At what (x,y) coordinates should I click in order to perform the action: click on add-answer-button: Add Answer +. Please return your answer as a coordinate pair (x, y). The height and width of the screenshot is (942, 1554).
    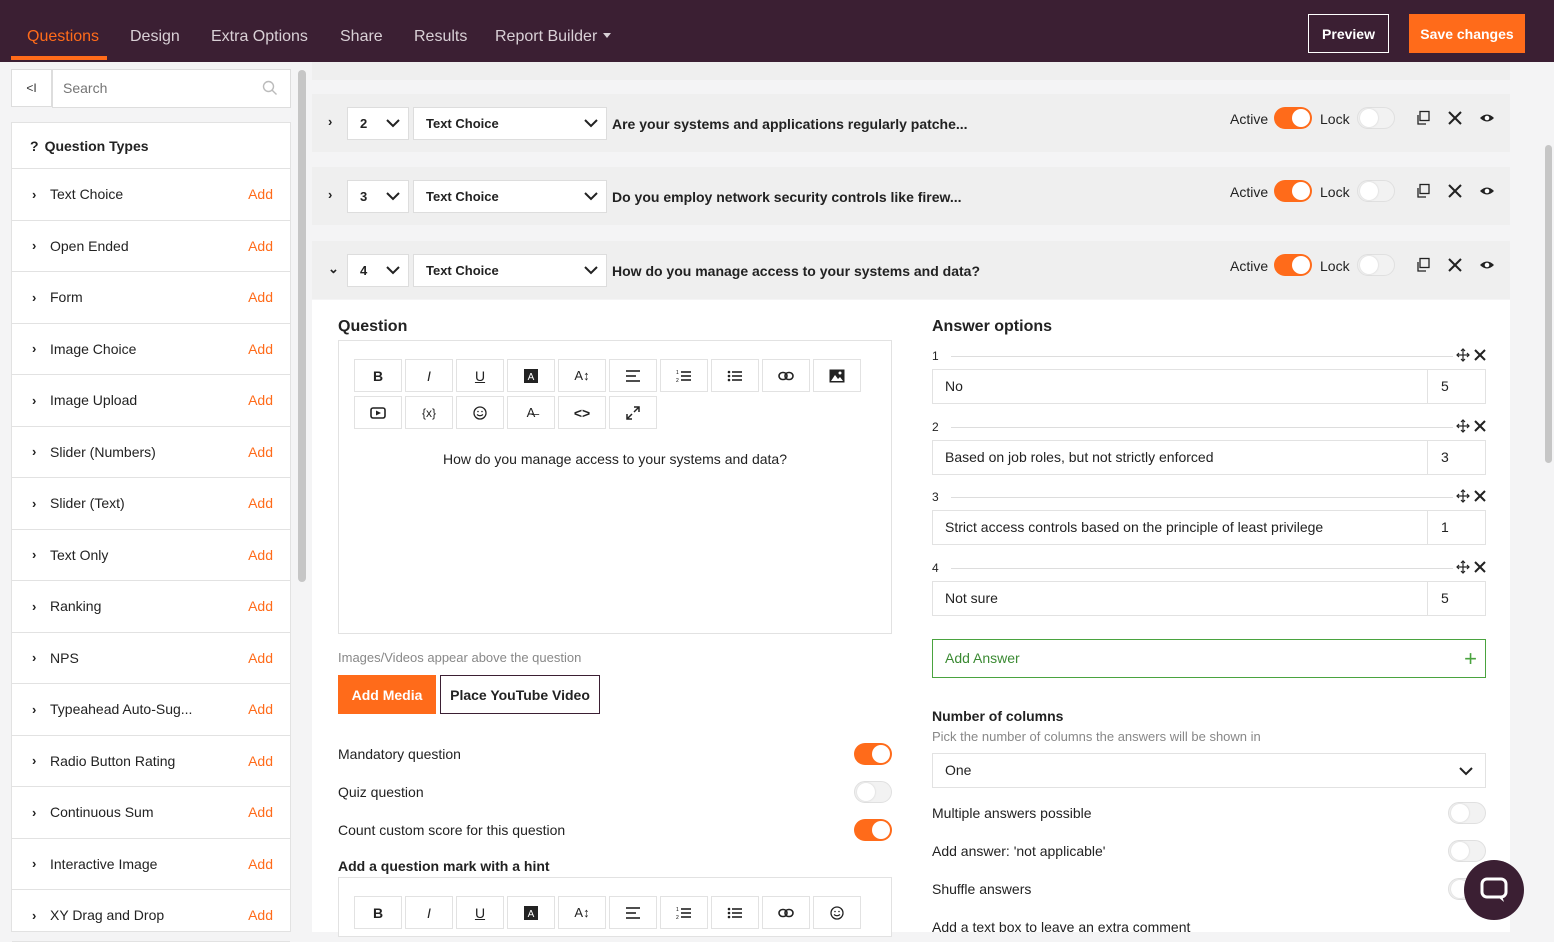
    Looking at the image, I should click on (1209, 658).